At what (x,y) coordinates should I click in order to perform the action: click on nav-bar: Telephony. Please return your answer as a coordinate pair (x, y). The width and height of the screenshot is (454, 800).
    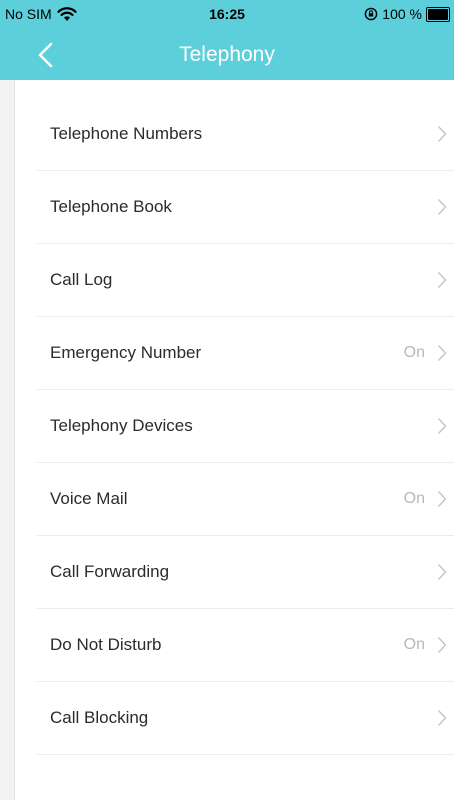
    Looking at the image, I should click on (227, 55).